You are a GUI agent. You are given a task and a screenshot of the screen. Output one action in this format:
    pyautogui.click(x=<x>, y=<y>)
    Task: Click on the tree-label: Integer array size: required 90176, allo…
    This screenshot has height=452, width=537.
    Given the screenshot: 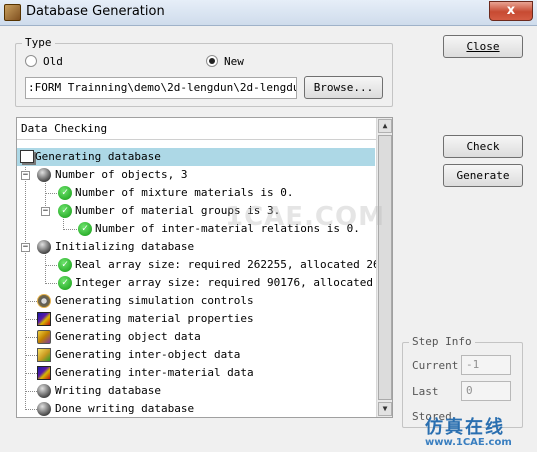 What is the action you would take?
    pyautogui.click(x=234, y=282)
    